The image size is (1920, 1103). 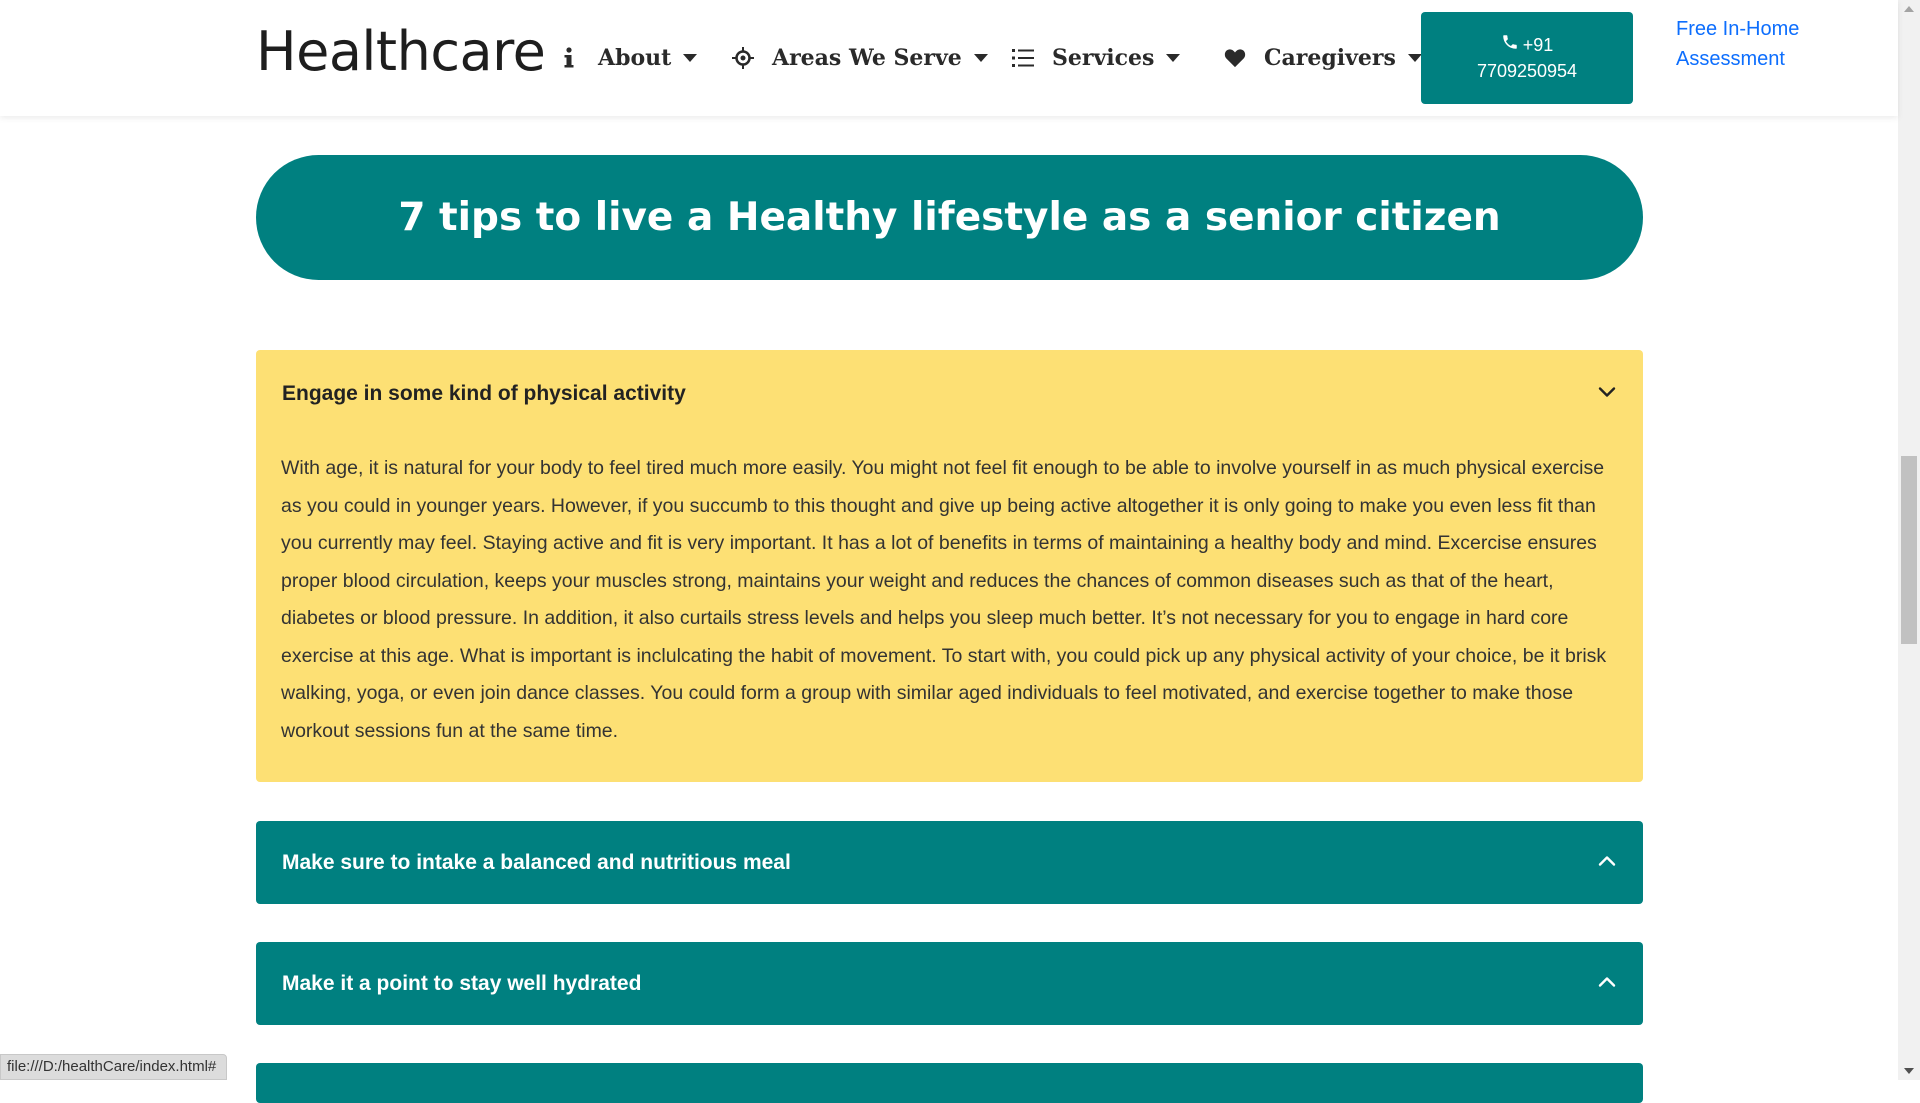 I want to click on info-icon, so click(x=569, y=58).